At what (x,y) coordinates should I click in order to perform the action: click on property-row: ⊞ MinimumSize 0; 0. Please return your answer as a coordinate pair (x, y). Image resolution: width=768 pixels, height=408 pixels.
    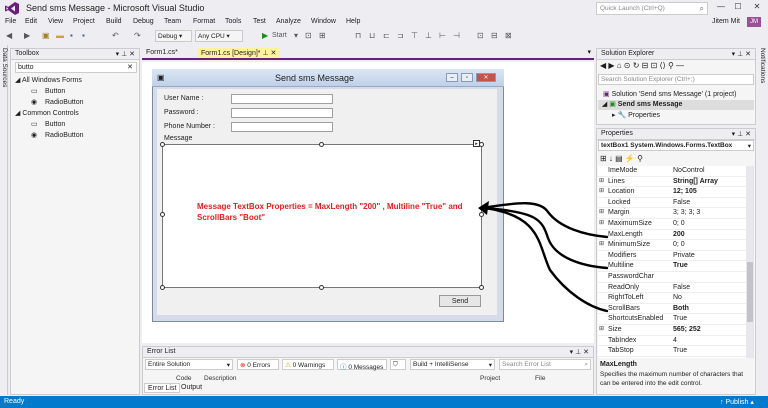
    Looking at the image, I should click on (672, 245).